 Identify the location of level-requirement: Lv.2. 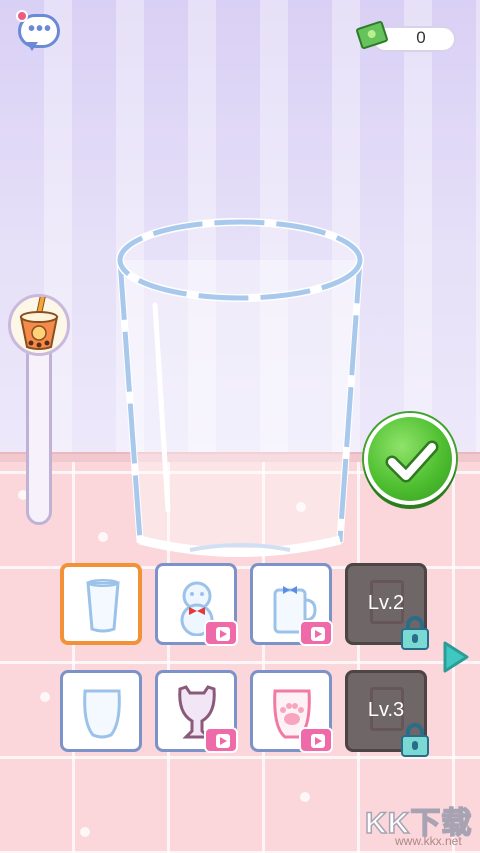
(386, 603).